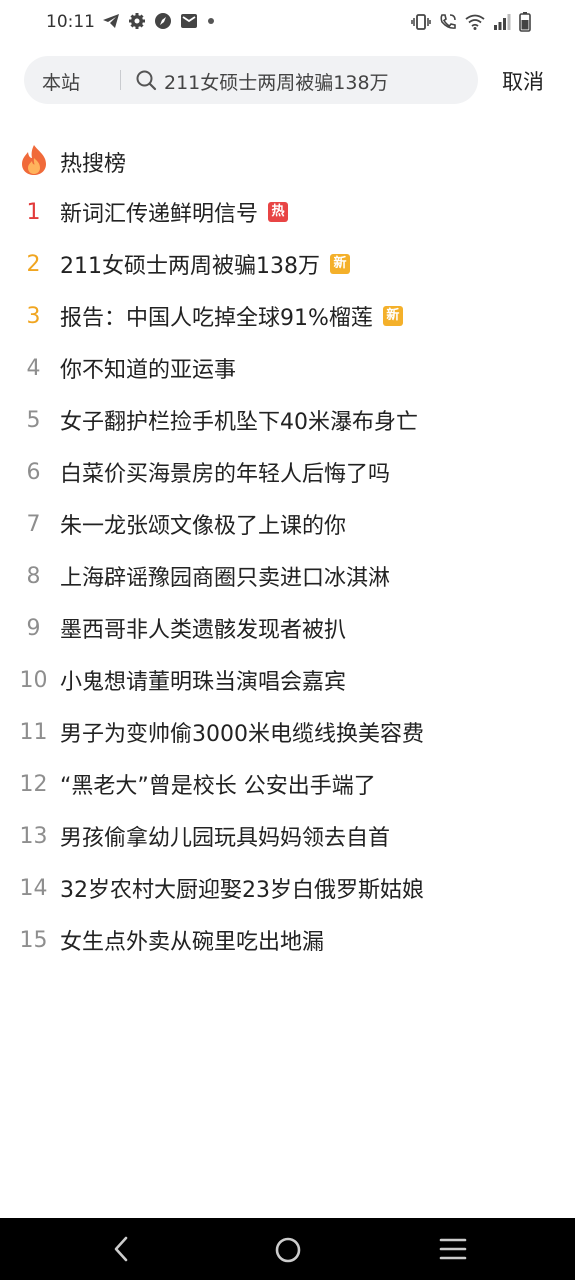  Describe the element at coordinates (33, 368) in the screenshot. I see `rank-number: 4` at that location.